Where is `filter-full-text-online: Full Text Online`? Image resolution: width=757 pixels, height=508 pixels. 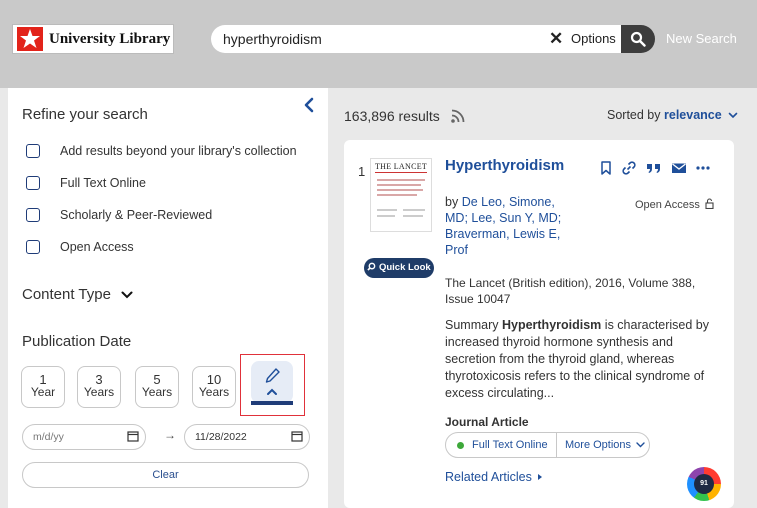
filter-full-text-online: Full Text Online is located at coordinates (86, 183).